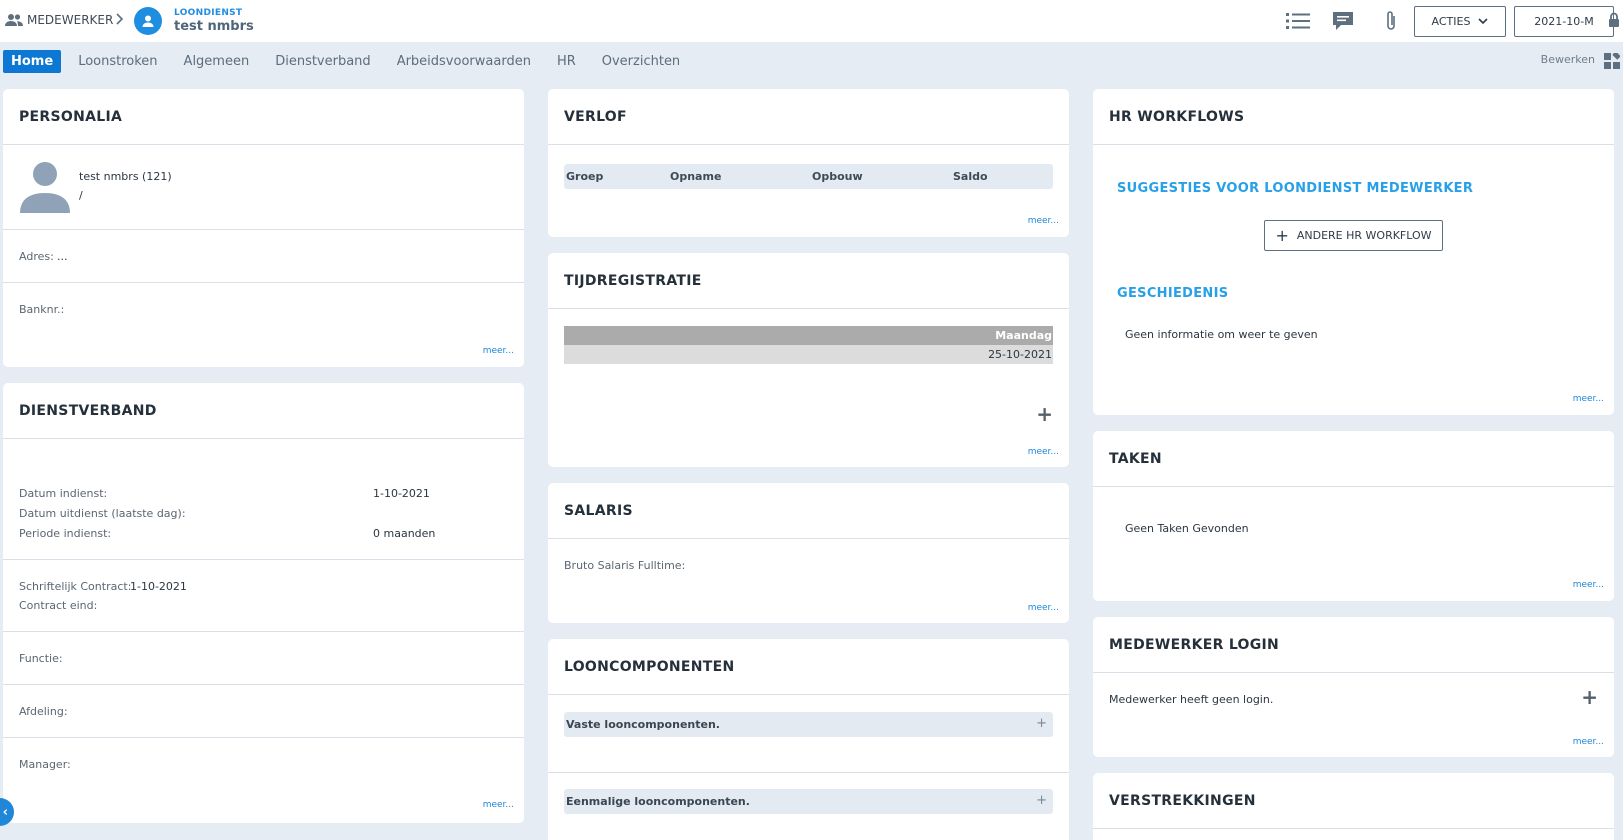  Describe the element at coordinates (1391, 21) in the screenshot. I see `paperclip-icon` at that location.